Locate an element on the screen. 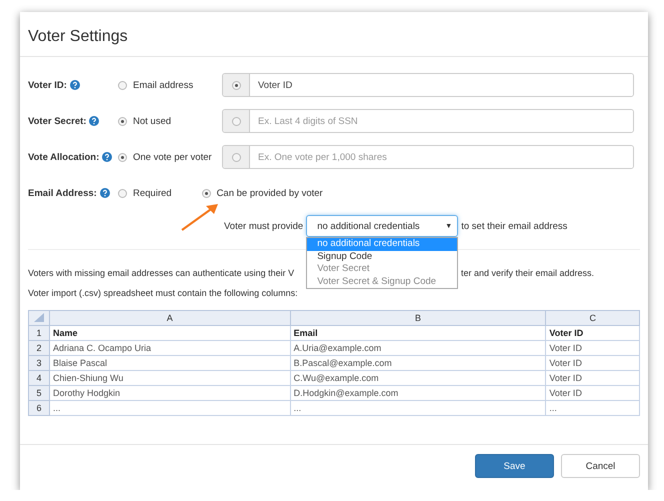  table-cell: Email is located at coordinates (418, 333).